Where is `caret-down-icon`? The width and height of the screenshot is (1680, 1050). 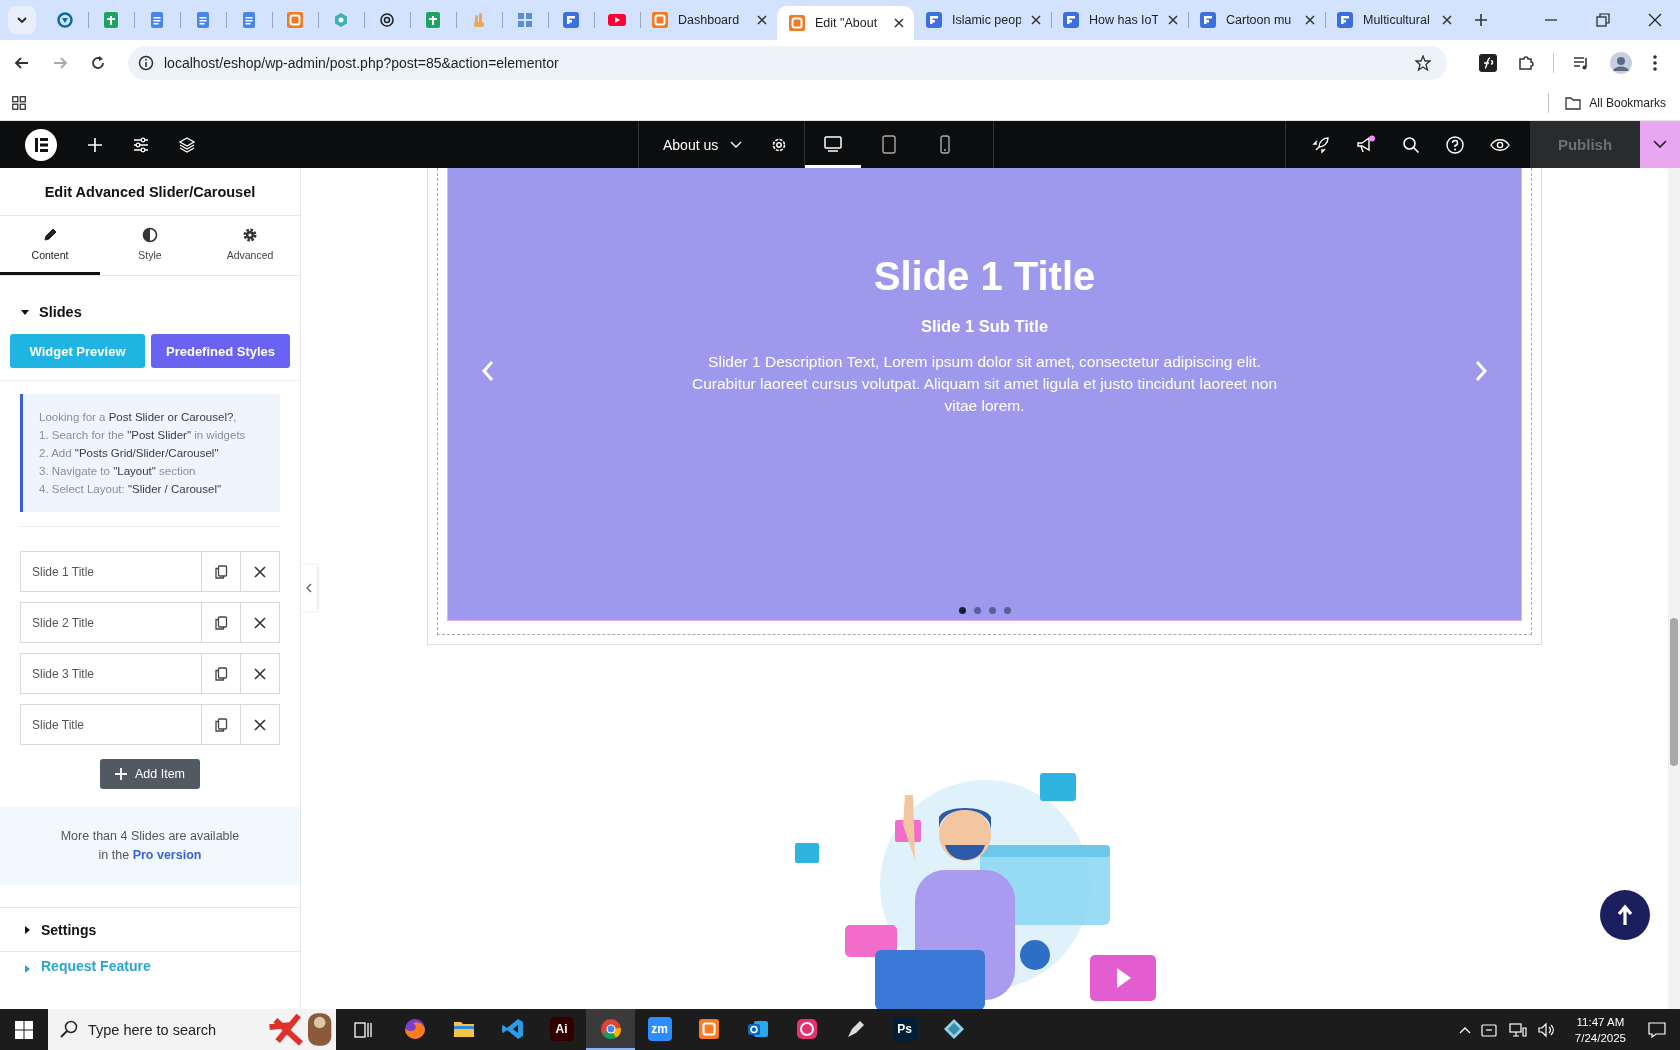
caret-down-icon is located at coordinates (25, 312).